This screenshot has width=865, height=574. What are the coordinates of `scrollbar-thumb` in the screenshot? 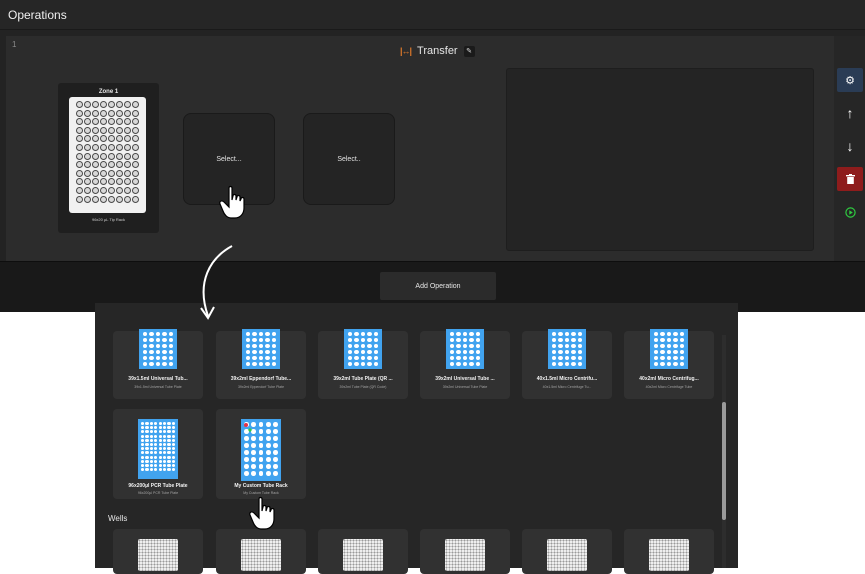 It's located at (724, 461).